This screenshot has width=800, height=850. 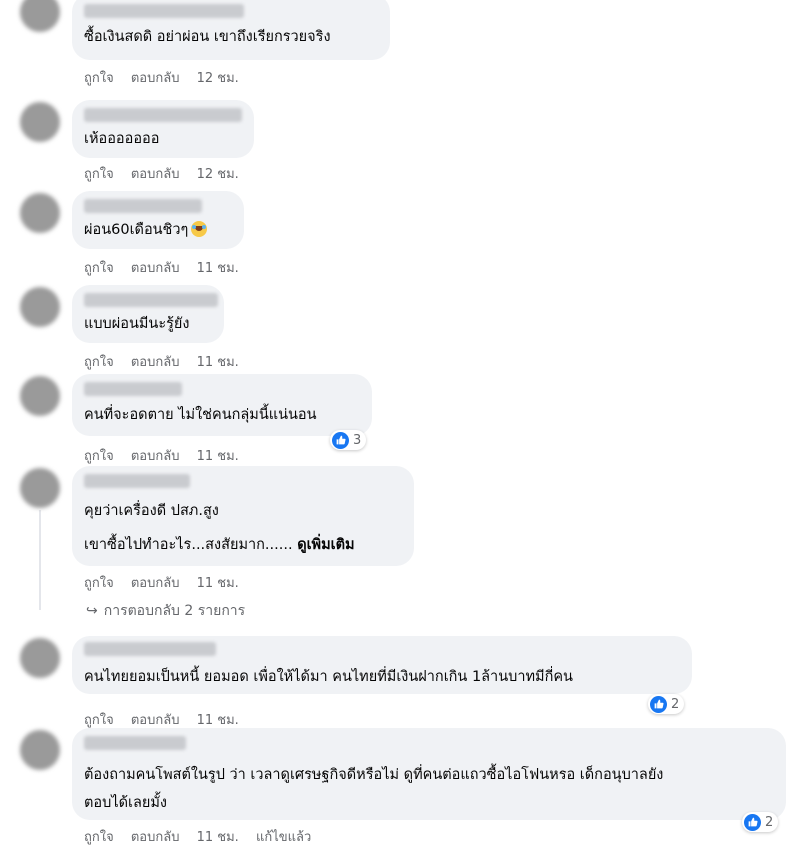 I want to click on reaction-count: 3, so click(x=348, y=440).